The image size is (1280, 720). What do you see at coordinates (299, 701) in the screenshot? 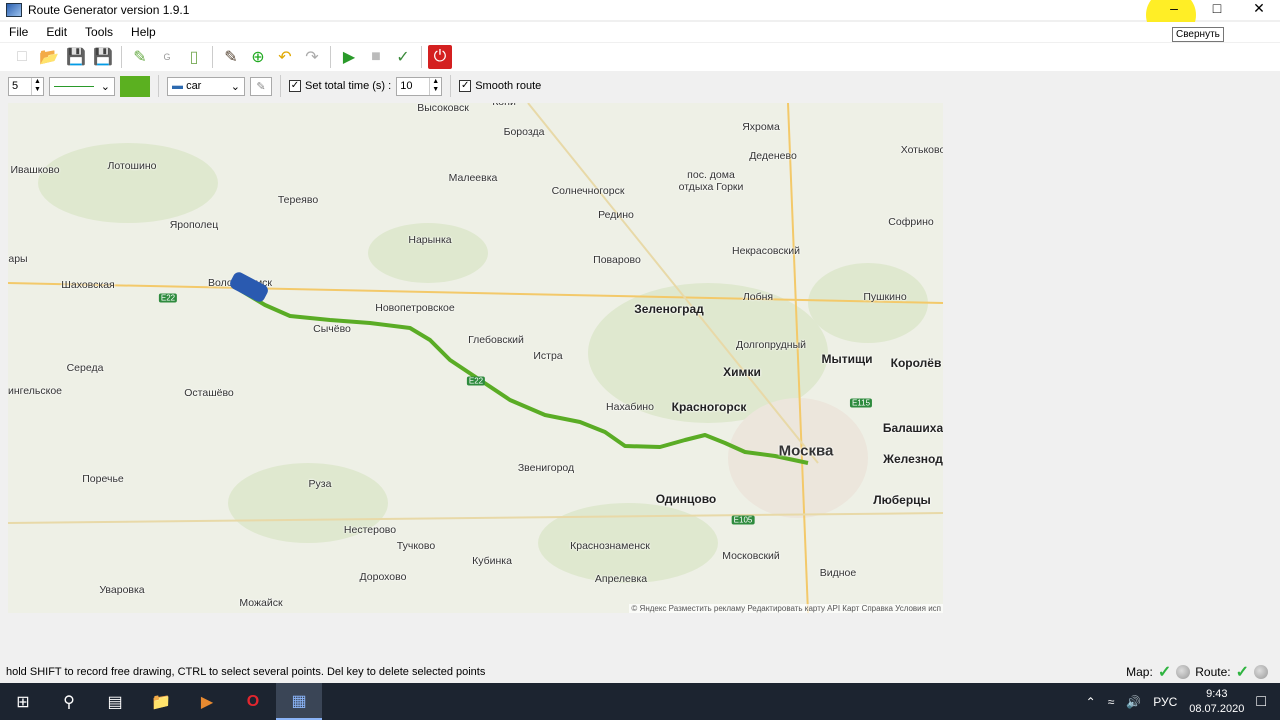
I see `route-generator-task-icon: ▦` at bounding box center [299, 701].